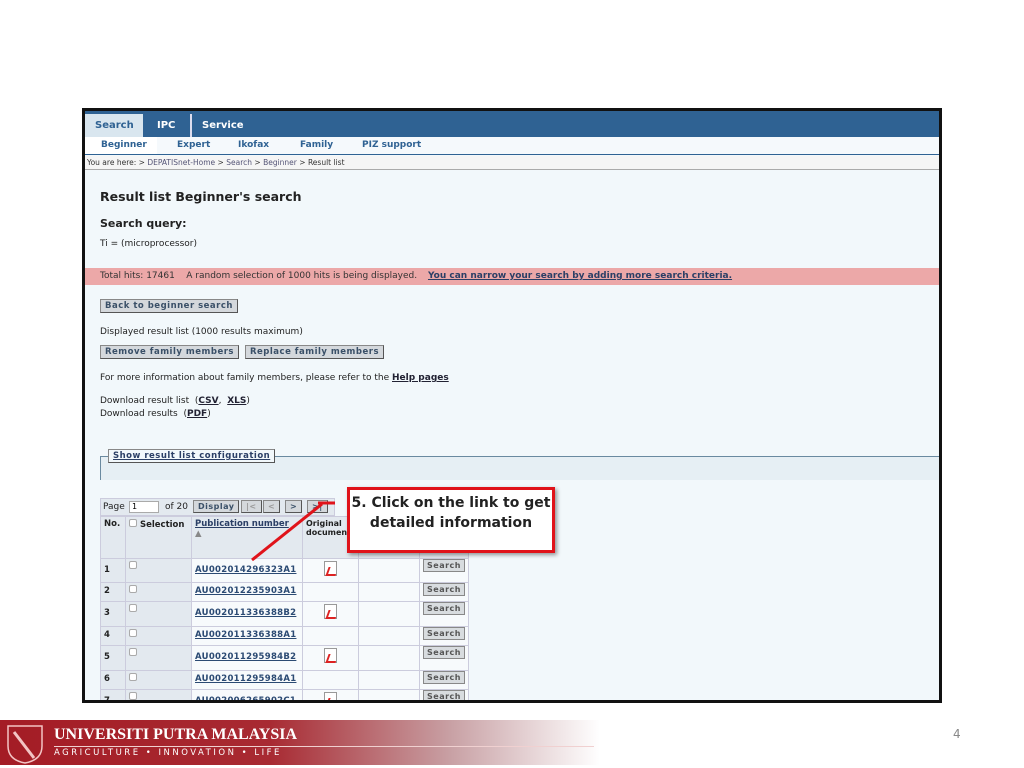  I want to click on upm-logo-icon, so click(25, 744).